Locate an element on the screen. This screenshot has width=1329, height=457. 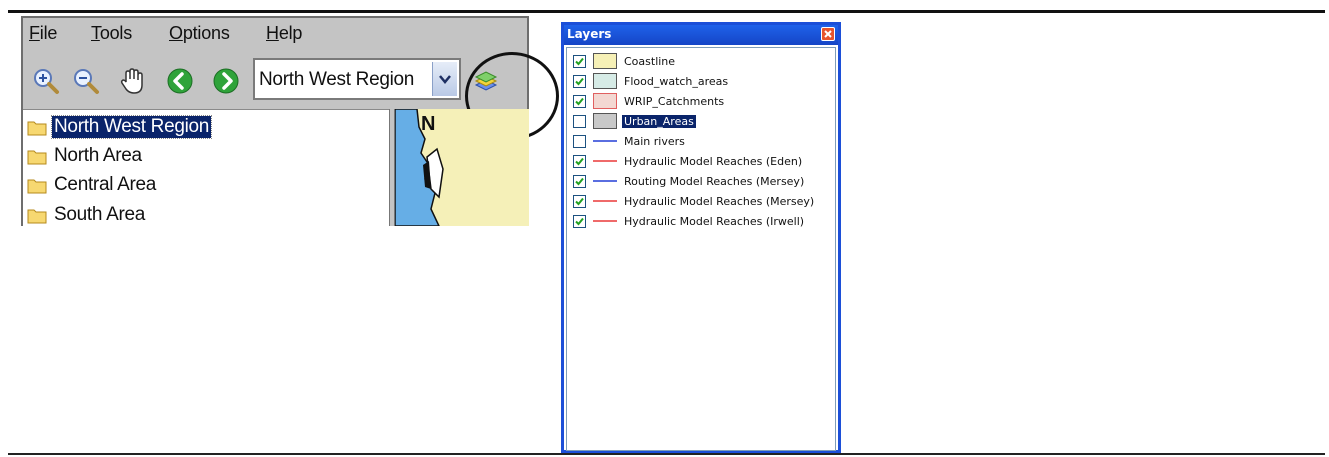
layer-row: Hydraulic Model Reaches (Mersey) is located at coordinates (694, 201).